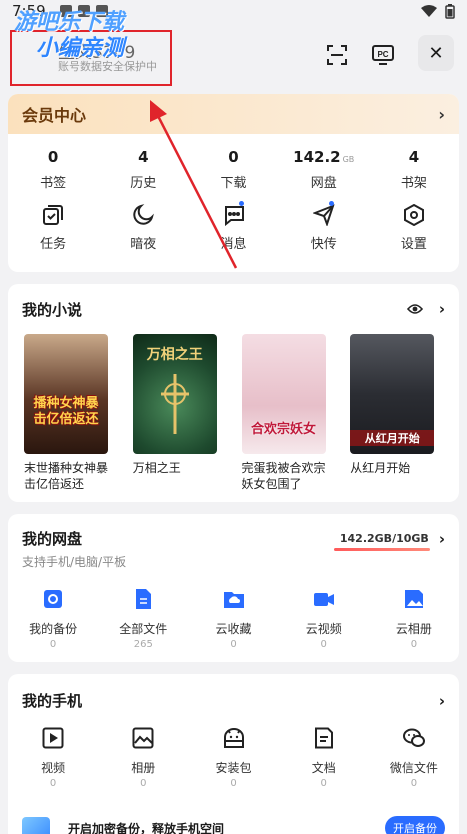 Image resolution: width=467 pixels, height=834 pixels. Describe the element at coordinates (66, 476) in the screenshot. I see `book-title: 末世播种女神暴击亿倍返还` at that location.